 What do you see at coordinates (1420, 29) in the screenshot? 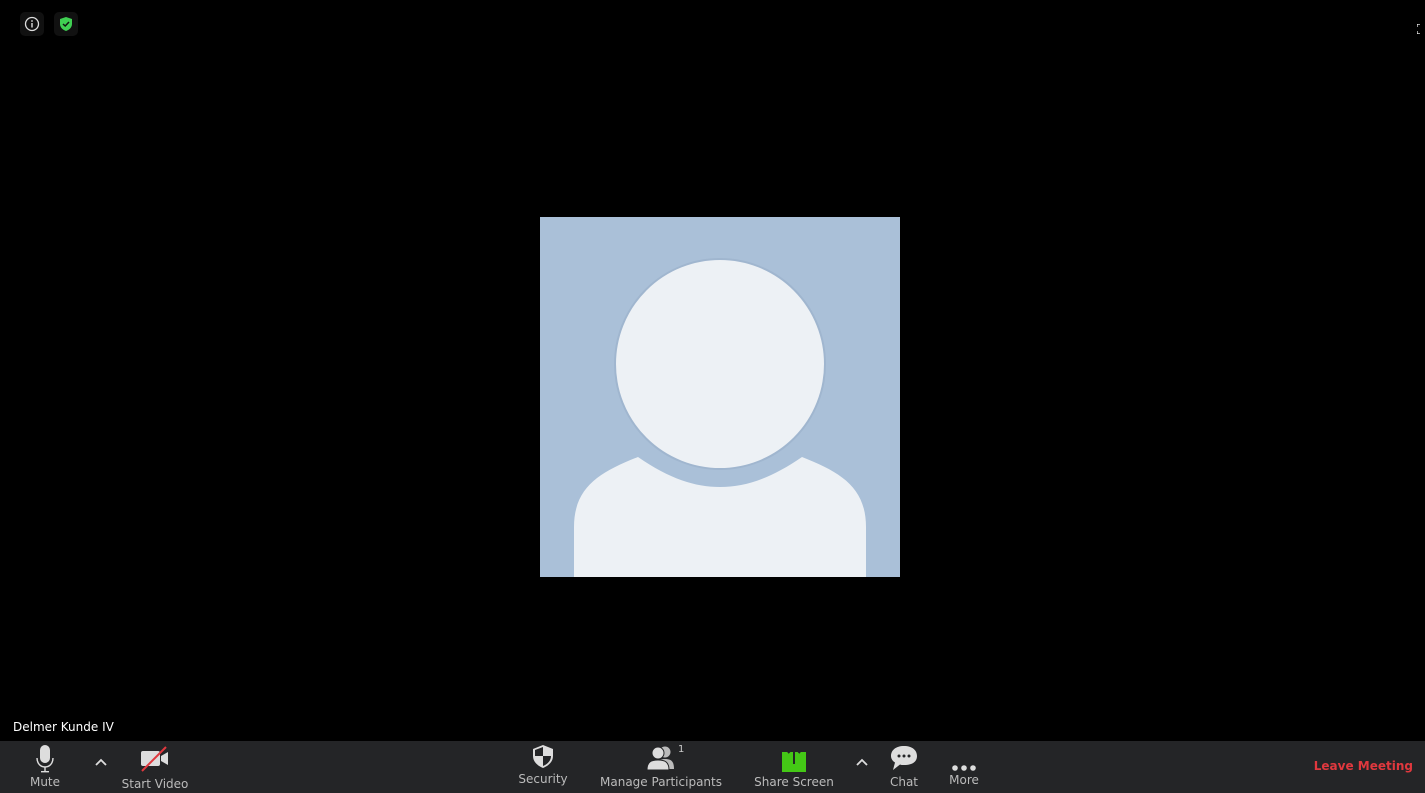
I see `fullscreen-icon` at bounding box center [1420, 29].